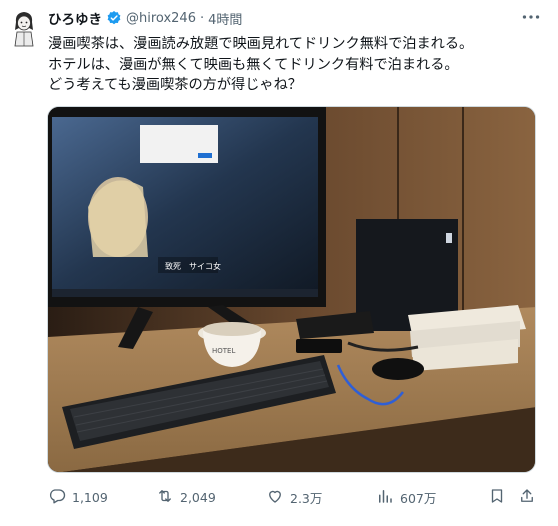 The image size is (558, 526). Describe the element at coordinates (24, 28) in the screenshot. I see `avatar` at that location.